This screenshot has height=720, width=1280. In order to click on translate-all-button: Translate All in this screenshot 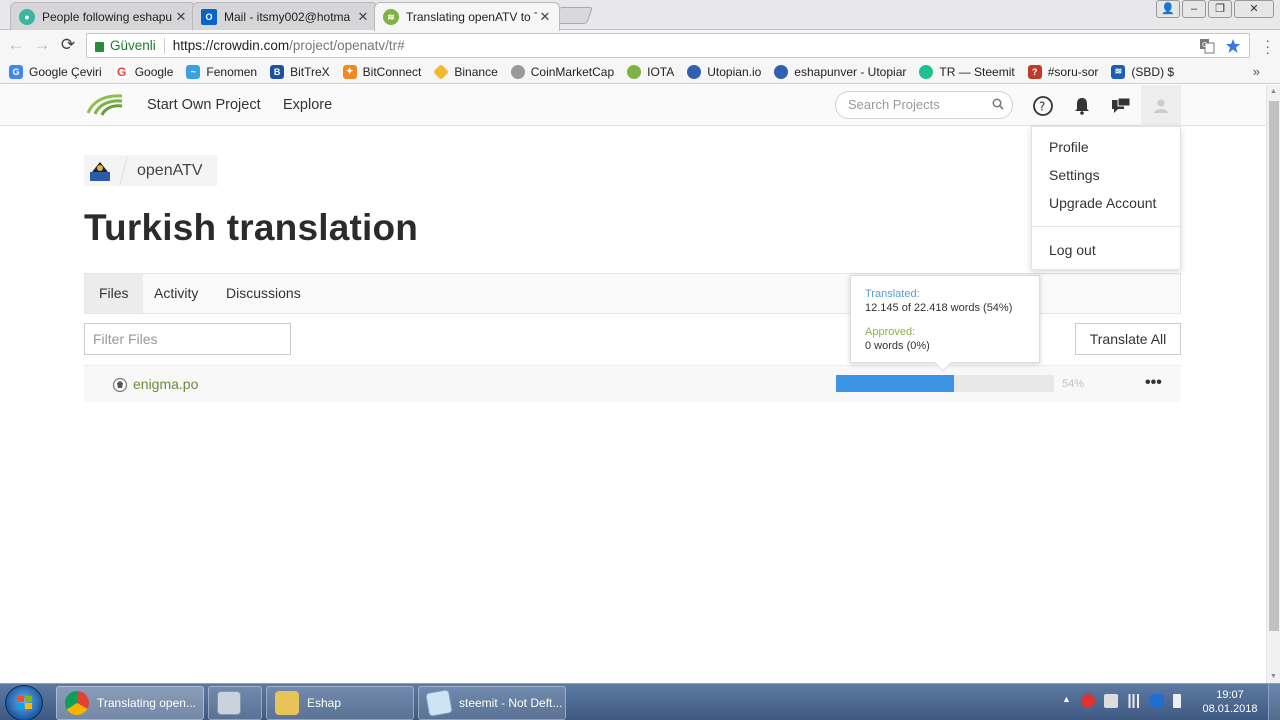, I will do `click(1128, 339)`.